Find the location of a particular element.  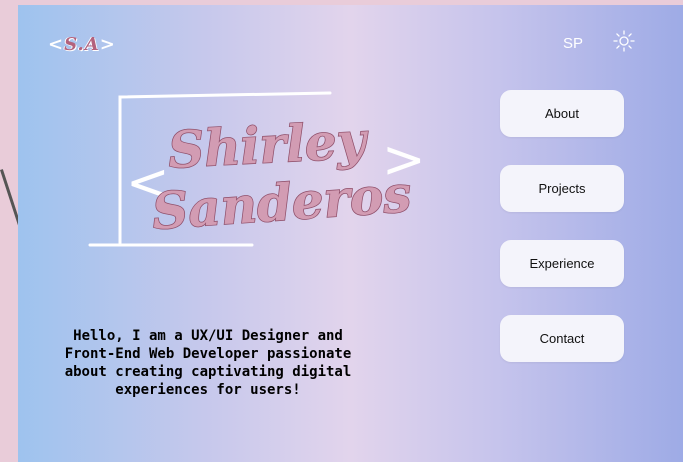

nav-button-about: About is located at coordinates (562, 113).